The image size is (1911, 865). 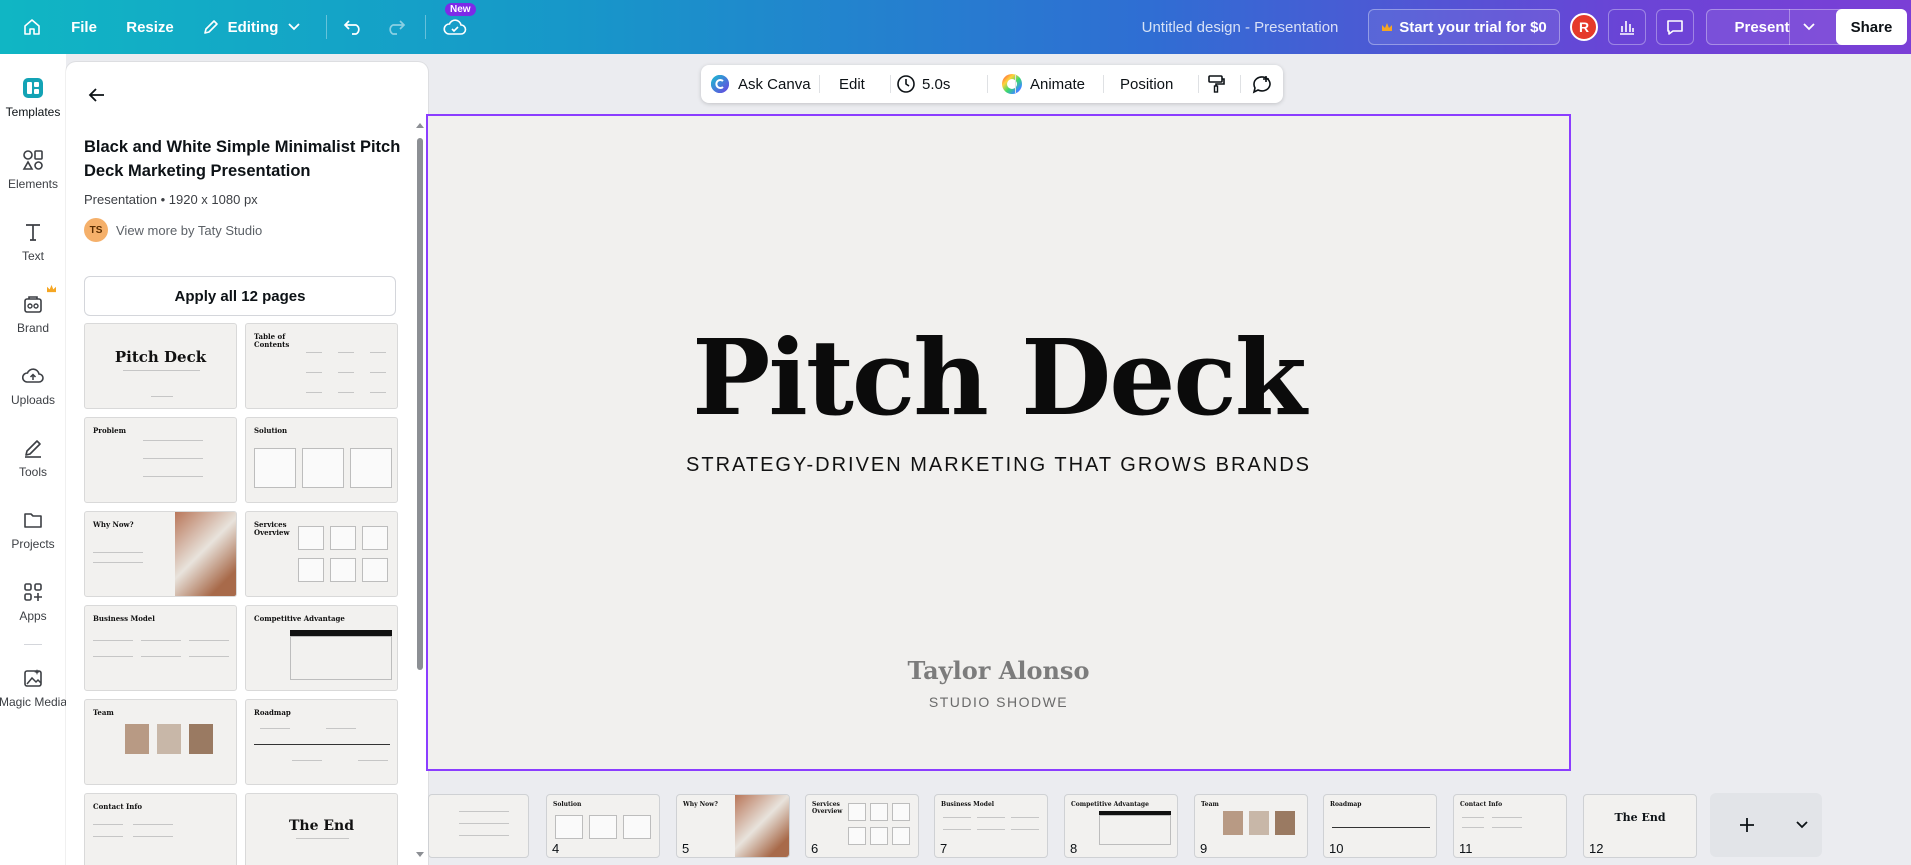 What do you see at coordinates (998, 702) in the screenshot?
I see `slide-studio-name: STUDIO SHODWE` at bounding box center [998, 702].